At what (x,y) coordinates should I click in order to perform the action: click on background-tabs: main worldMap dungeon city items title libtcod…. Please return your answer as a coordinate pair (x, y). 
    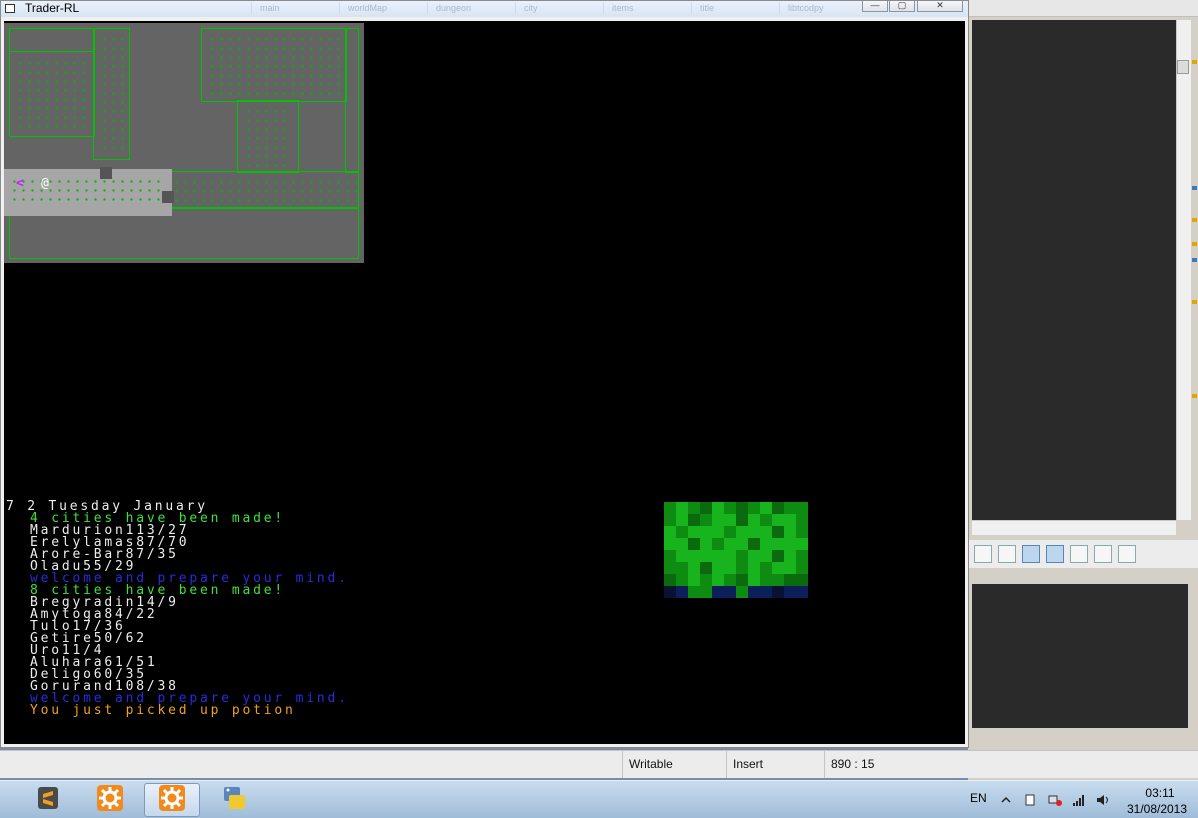
    Looking at the image, I should click on (559, 8).